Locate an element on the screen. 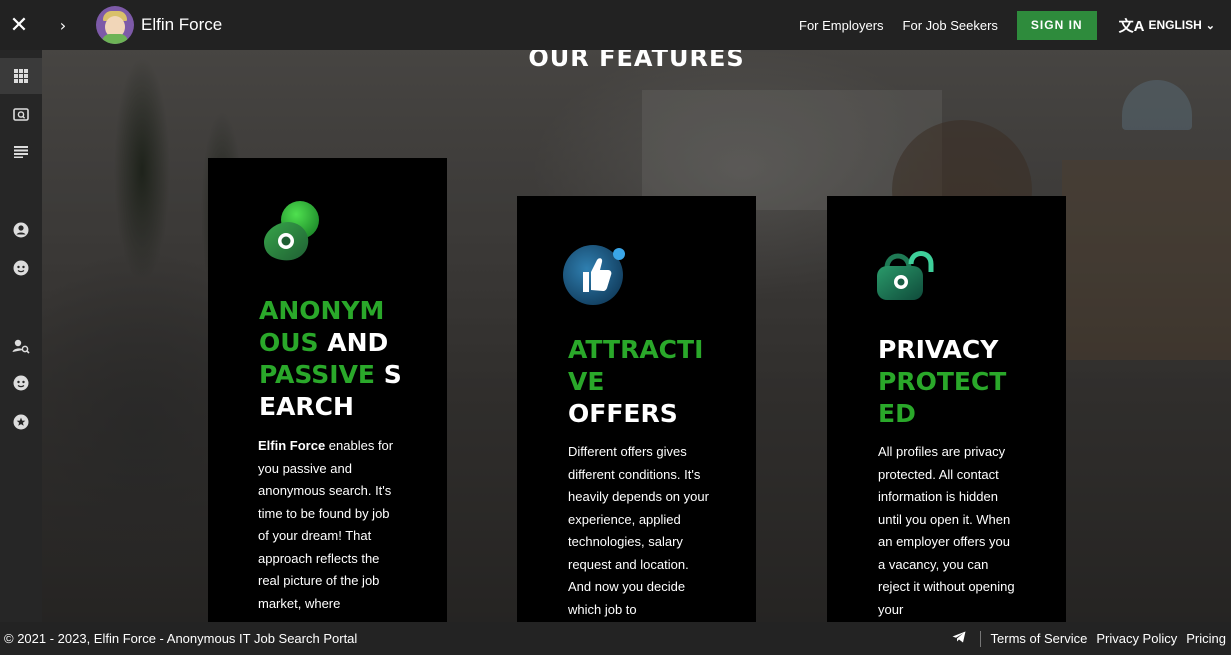 Image resolution: width=1231 pixels, height=655 pixels. heading-part: VE is located at coordinates (586, 381).